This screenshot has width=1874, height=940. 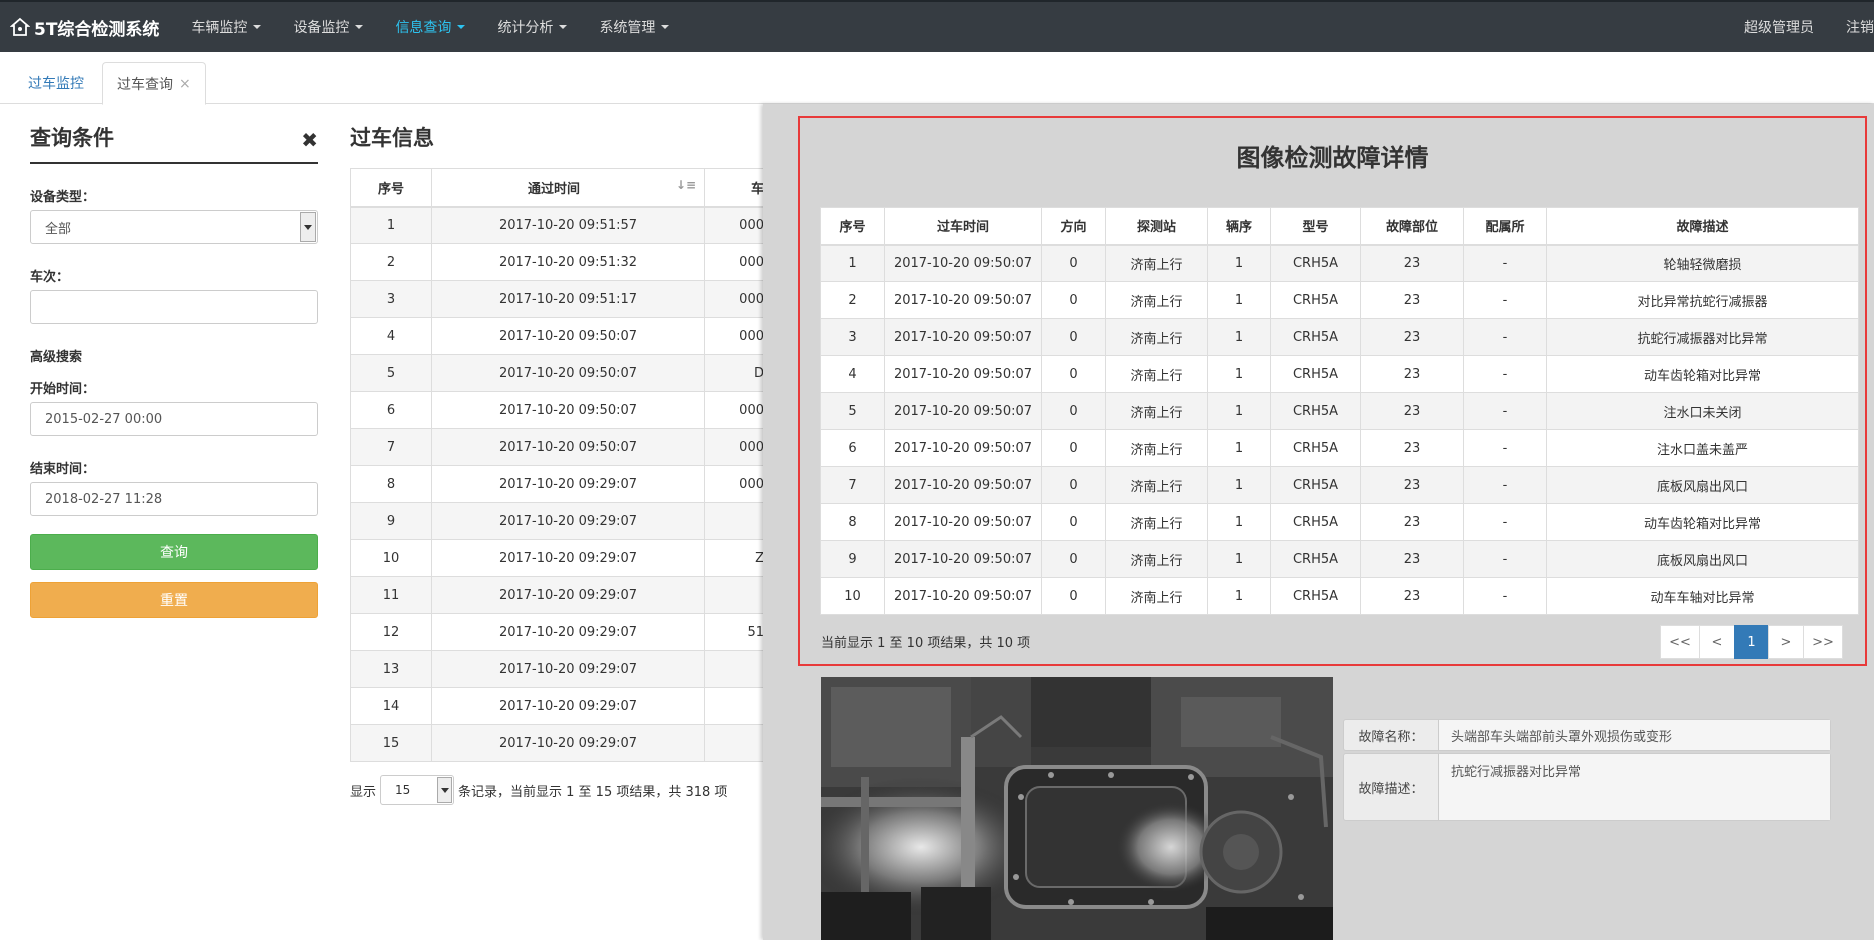 I want to click on page-1-button: 1, so click(x=1751, y=642).